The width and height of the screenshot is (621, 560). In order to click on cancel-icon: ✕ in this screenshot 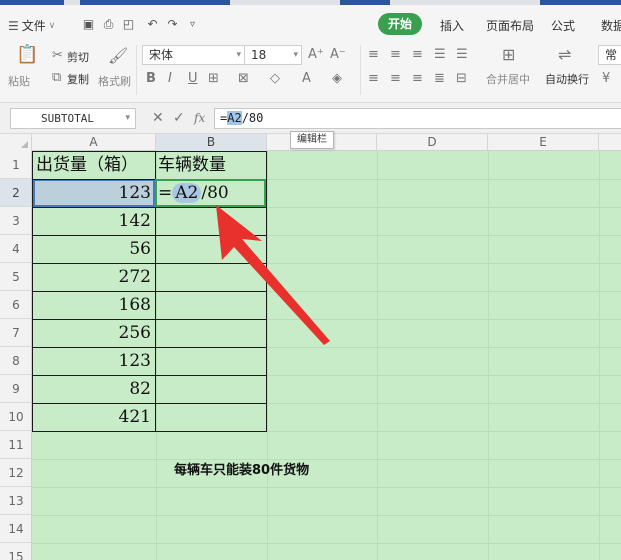, I will do `click(158, 118)`.